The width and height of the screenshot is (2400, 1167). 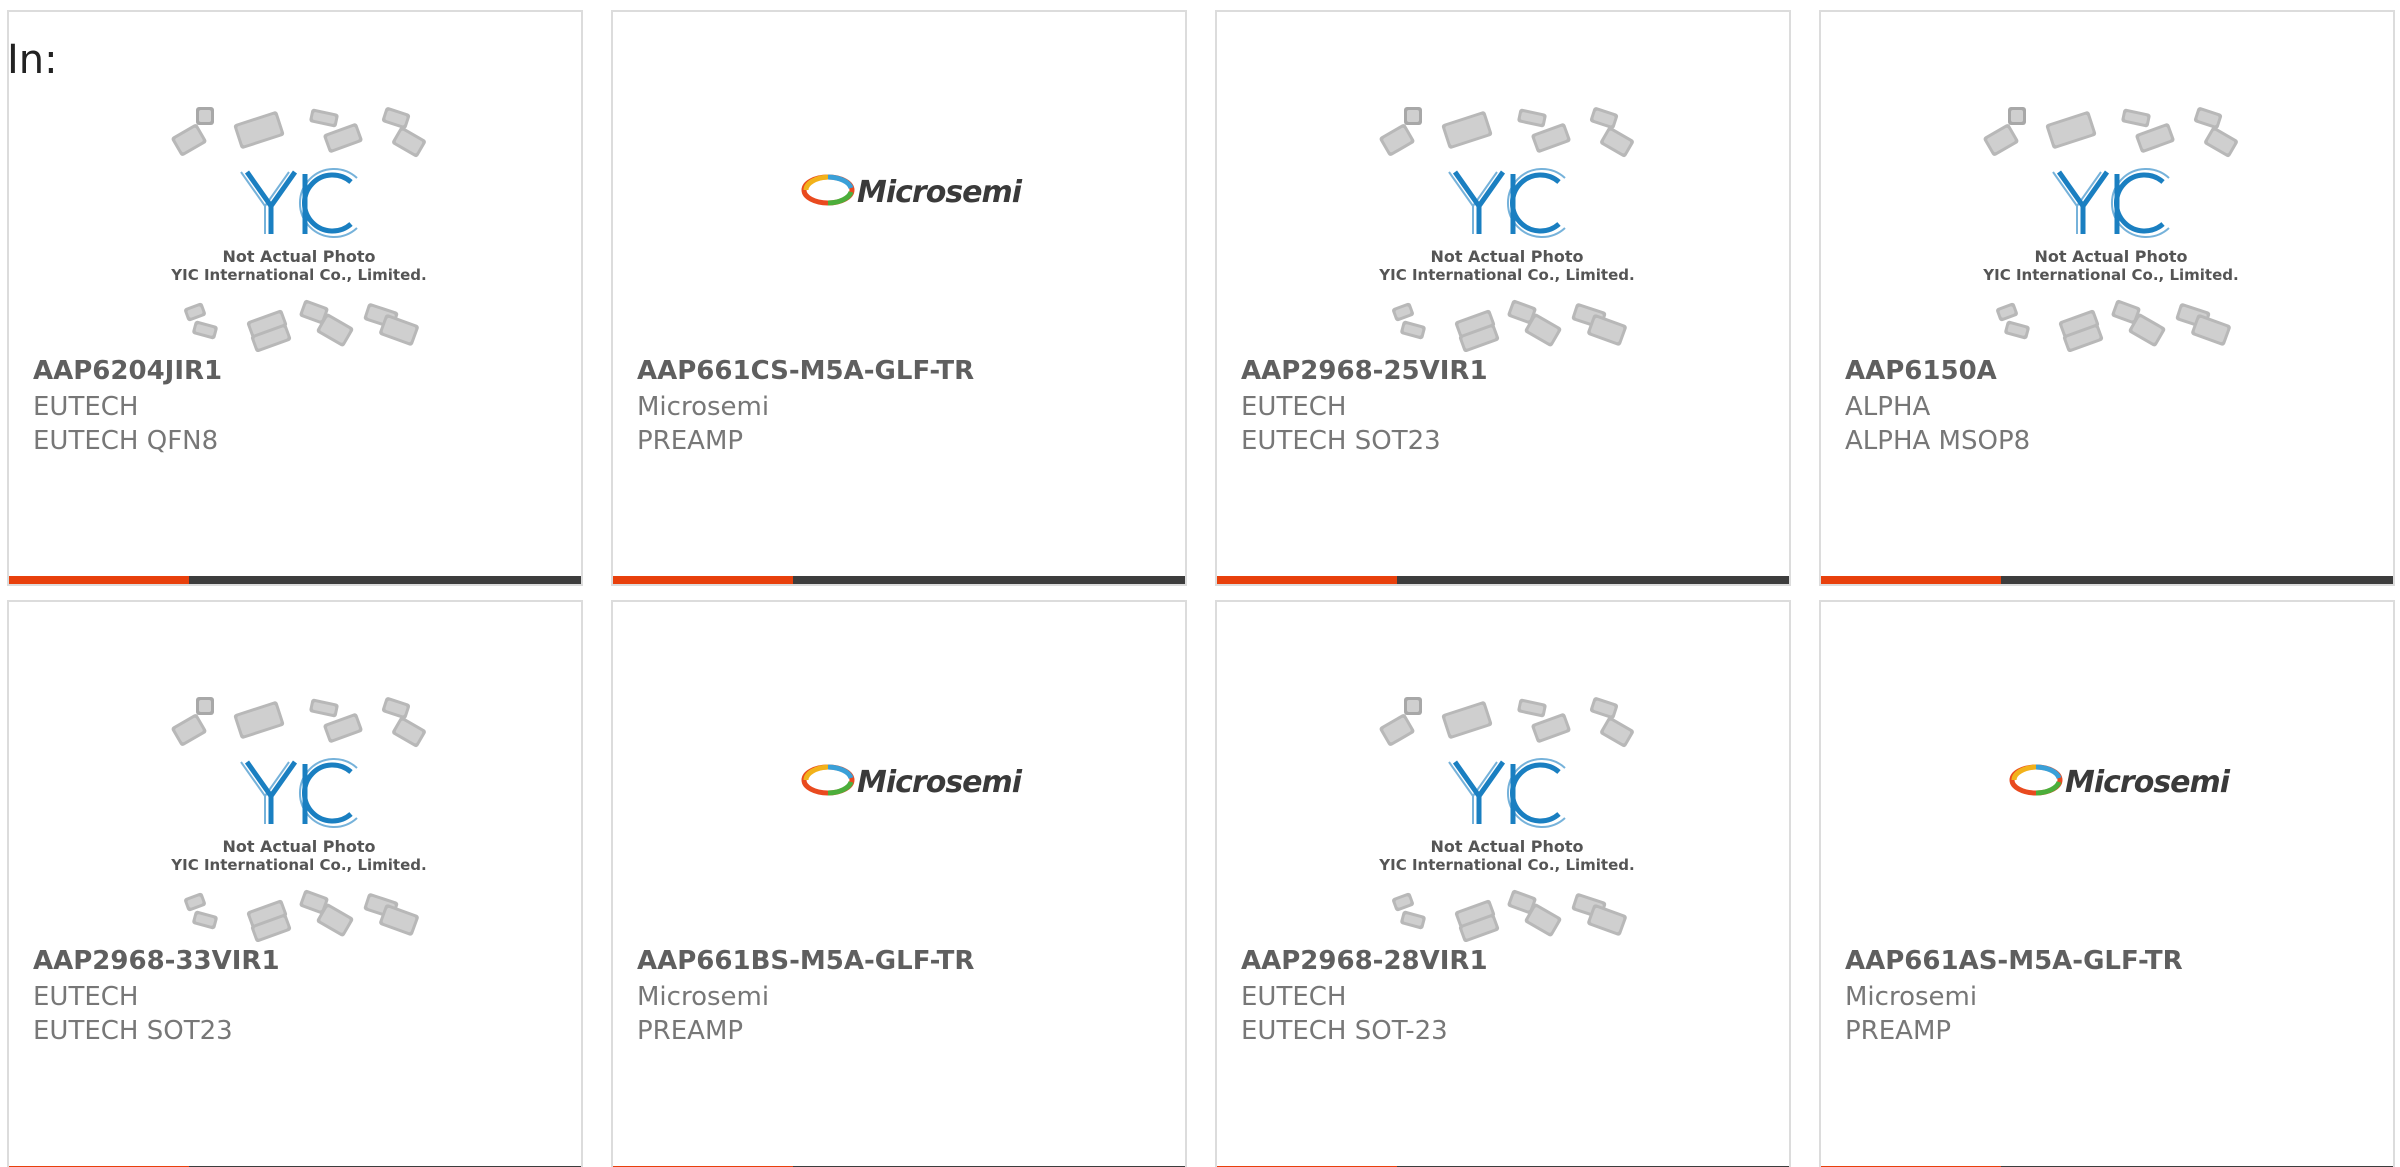 I want to click on part-number: AAP6204JIR1, so click(x=127, y=371).